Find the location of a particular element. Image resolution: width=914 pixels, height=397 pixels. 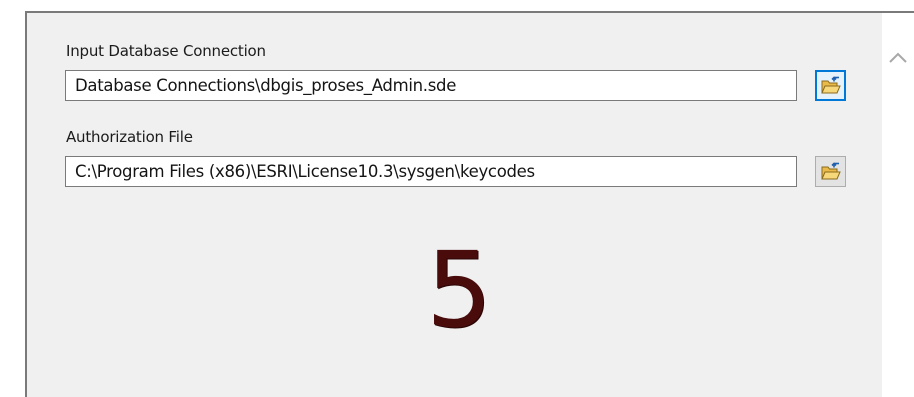

authorization-file-label: Authorization File is located at coordinates (129, 137).